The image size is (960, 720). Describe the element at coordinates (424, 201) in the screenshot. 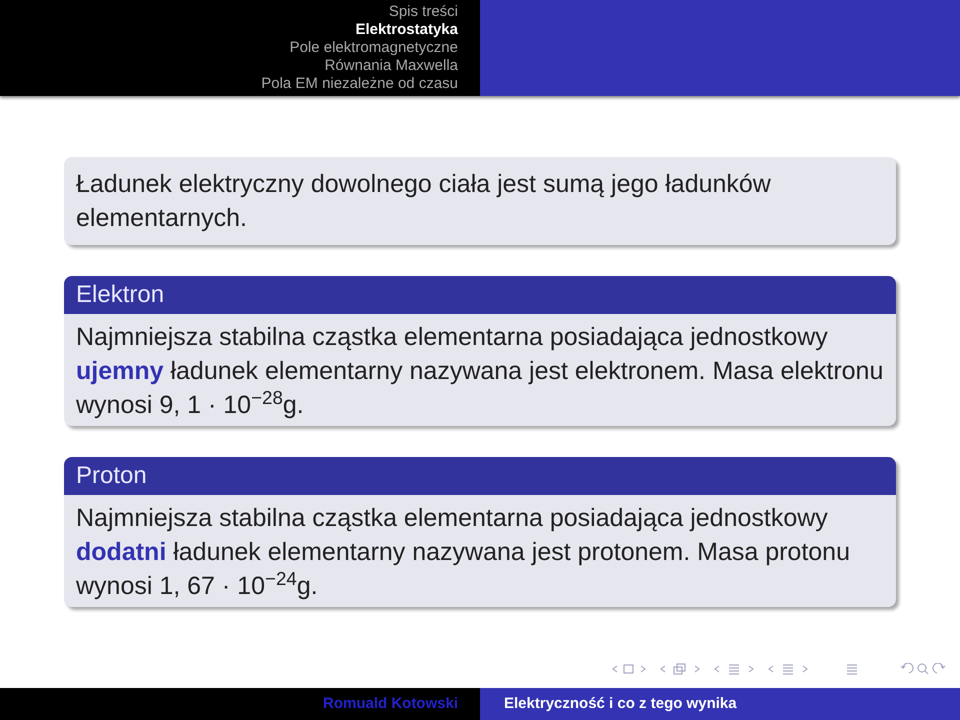

I see `block-text: Ładunek elektryczny dowolnego ciała jest sumą jego ładunków elementarnych.` at that location.